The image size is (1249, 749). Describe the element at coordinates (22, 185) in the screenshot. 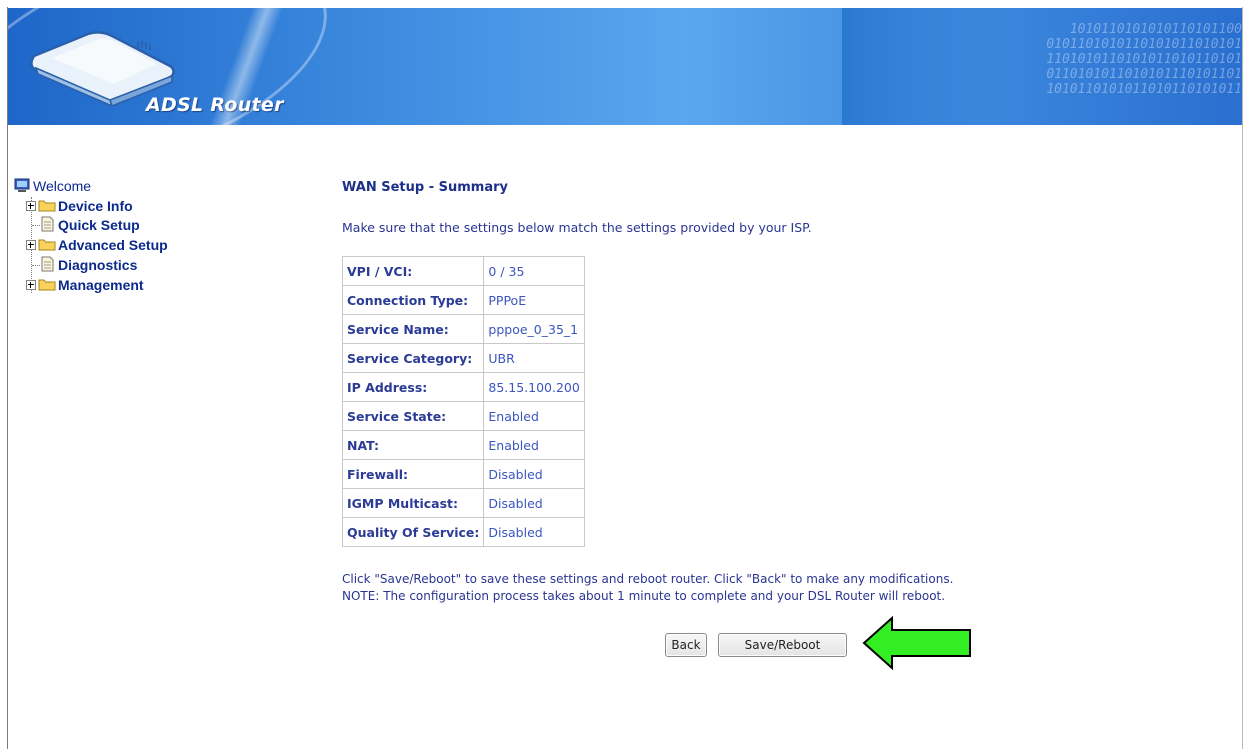

I see `computer-icon` at that location.